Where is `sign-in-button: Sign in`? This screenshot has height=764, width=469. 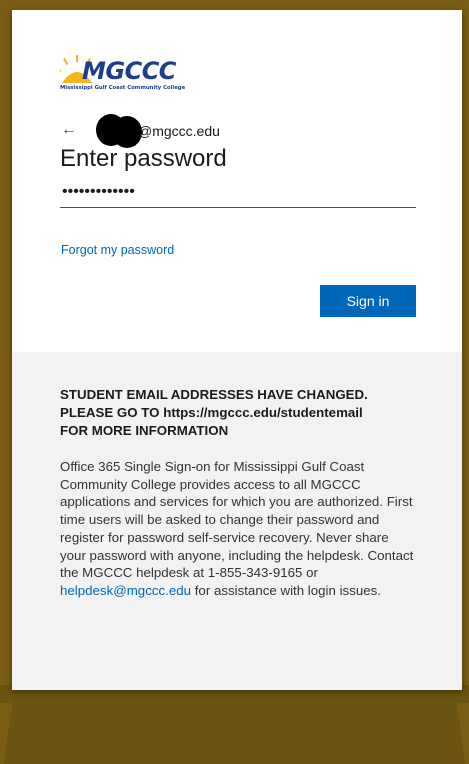 sign-in-button: Sign in is located at coordinates (368, 301).